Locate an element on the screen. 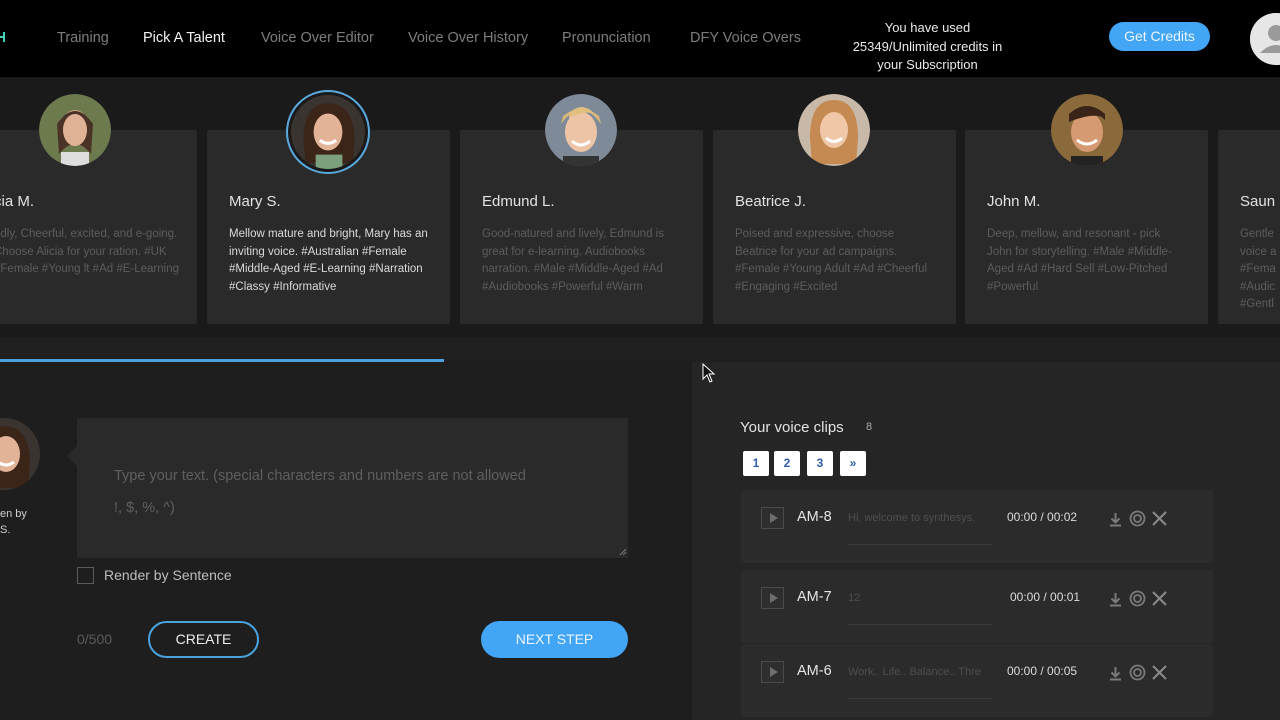 Image resolution: width=1280 pixels, height=720 pixels. clip-name: AM-7 is located at coordinates (814, 597).